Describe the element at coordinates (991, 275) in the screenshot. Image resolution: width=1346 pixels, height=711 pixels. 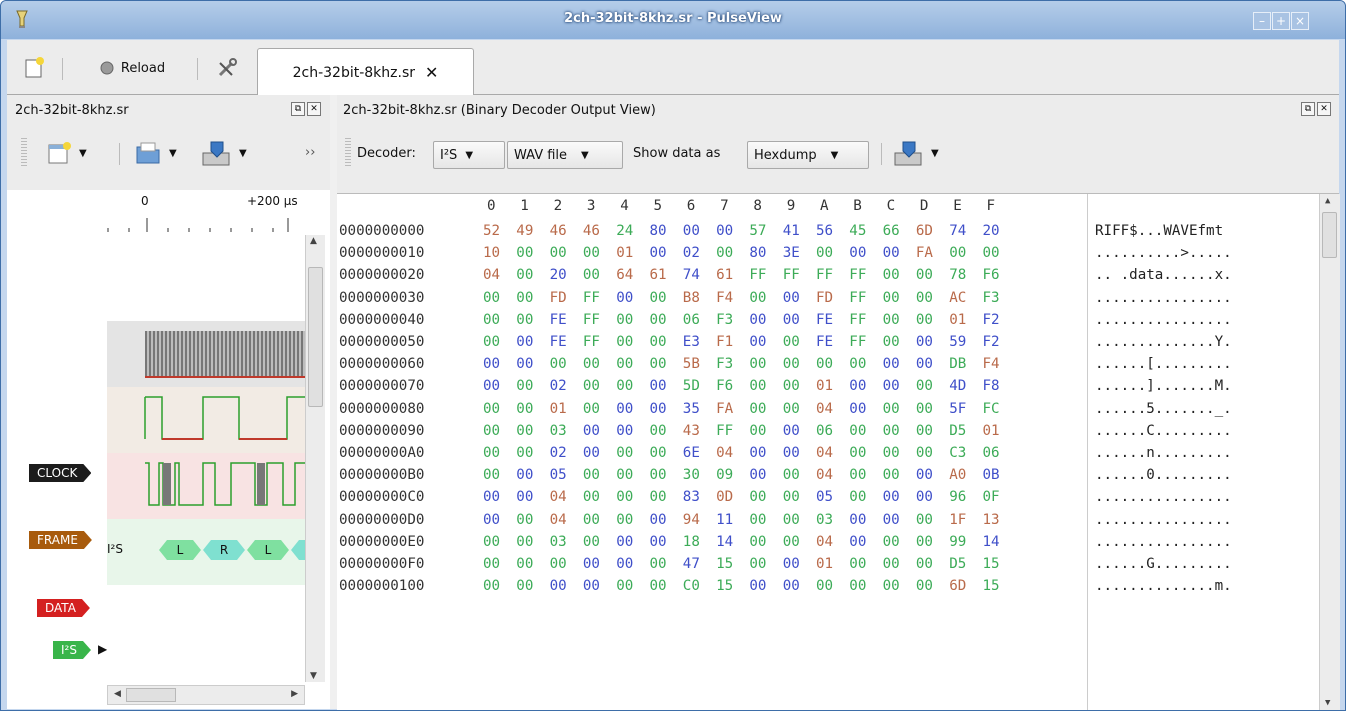
I see `hex-byte: F6` at that location.